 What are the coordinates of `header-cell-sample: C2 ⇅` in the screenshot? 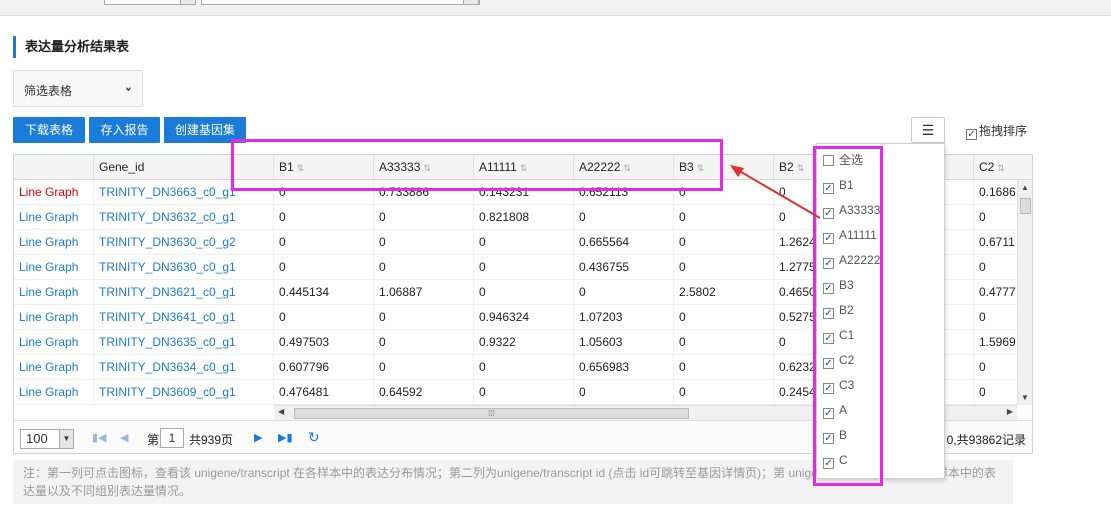 It's located at (1003, 167).